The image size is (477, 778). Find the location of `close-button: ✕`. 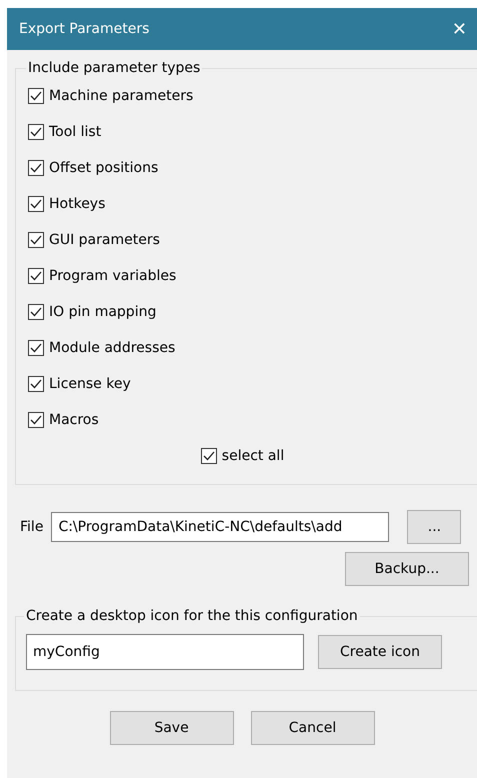

close-button: ✕ is located at coordinates (459, 29).